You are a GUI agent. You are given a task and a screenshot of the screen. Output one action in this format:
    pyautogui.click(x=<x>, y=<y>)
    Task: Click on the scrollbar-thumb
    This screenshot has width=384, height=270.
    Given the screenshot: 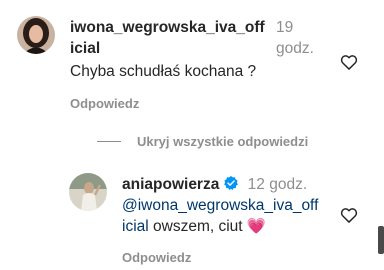 What is the action you would take?
    pyautogui.click(x=381, y=240)
    